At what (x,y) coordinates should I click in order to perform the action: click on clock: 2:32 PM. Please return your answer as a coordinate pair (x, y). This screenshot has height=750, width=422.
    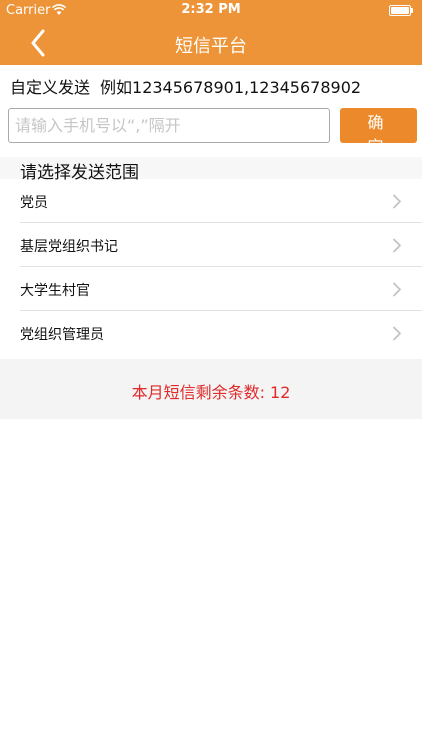
    Looking at the image, I should click on (211, 9).